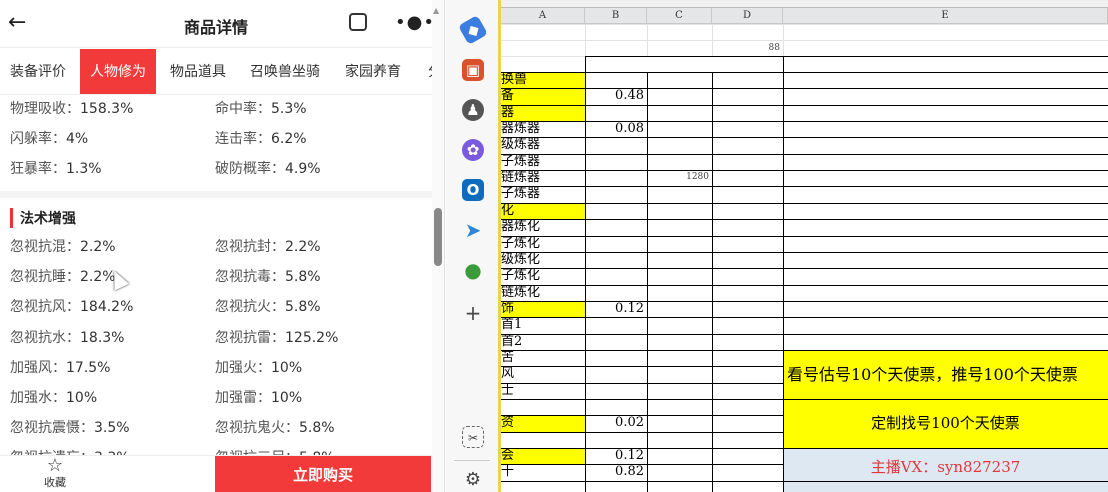  What do you see at coordinates (285, 71) in the screenshot?
I see `tab-3: 召唤兽坐骑` at bounding box center [285, 71].